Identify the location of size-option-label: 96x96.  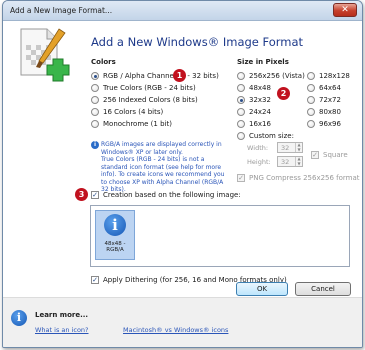
(330, 124).